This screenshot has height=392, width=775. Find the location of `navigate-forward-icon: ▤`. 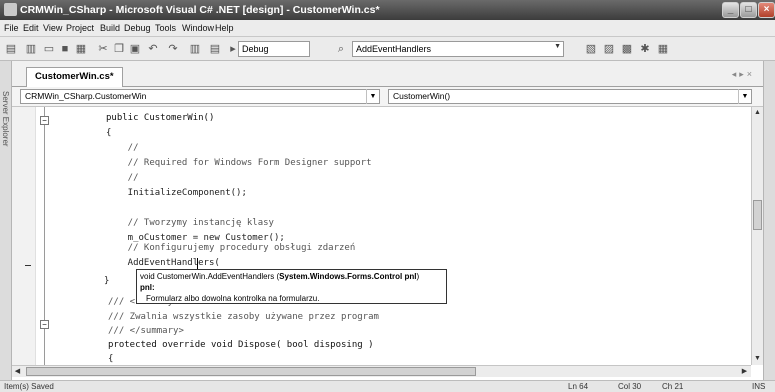

navigate-forward-icon: ▤ is located at coordinates (215, 49).